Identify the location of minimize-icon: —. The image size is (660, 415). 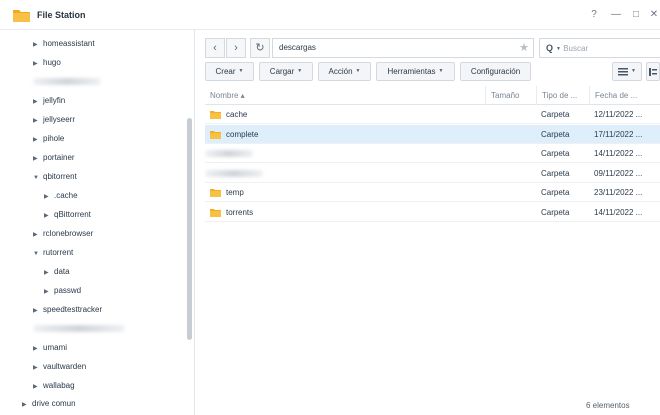
(616, 15).